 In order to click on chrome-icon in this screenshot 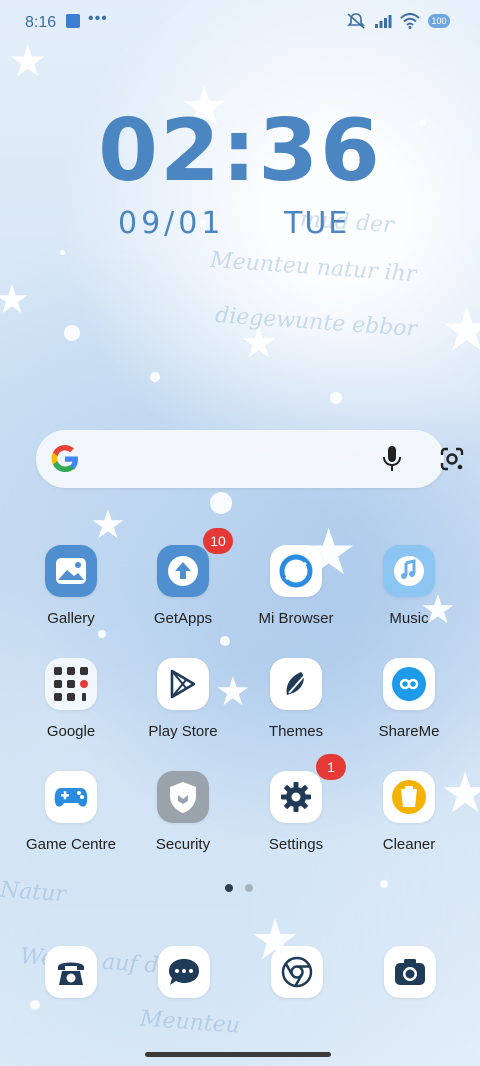, I will do `click(297, 972)`.